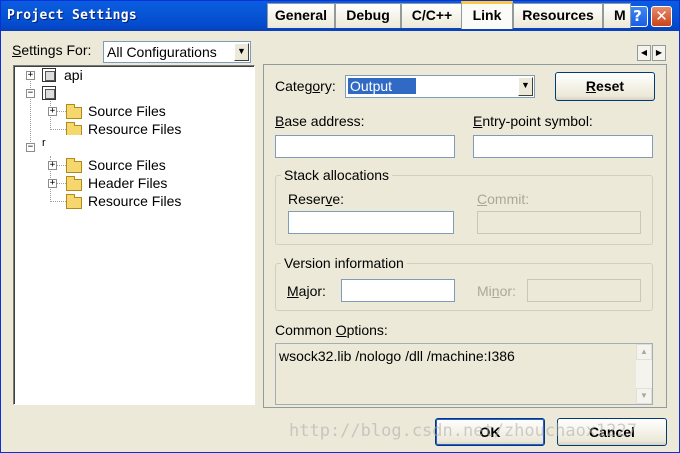 This screenshot has width=680, height=453. I want to click on major-input, so click(398, 290).